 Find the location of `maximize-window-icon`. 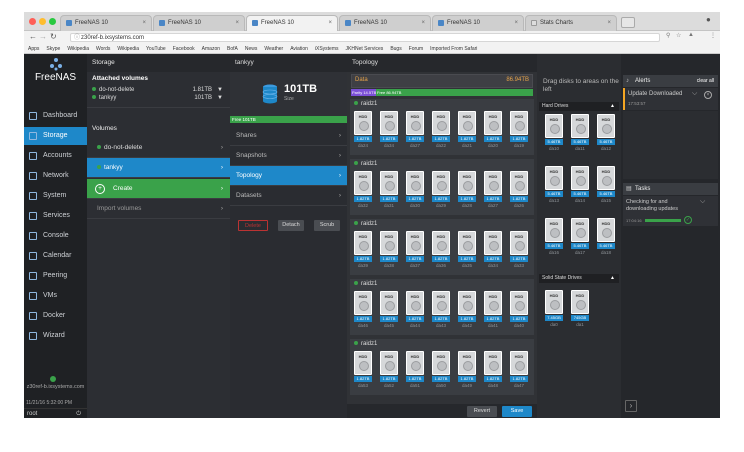

maximize-window-icon is located at coordinates (52, 21).